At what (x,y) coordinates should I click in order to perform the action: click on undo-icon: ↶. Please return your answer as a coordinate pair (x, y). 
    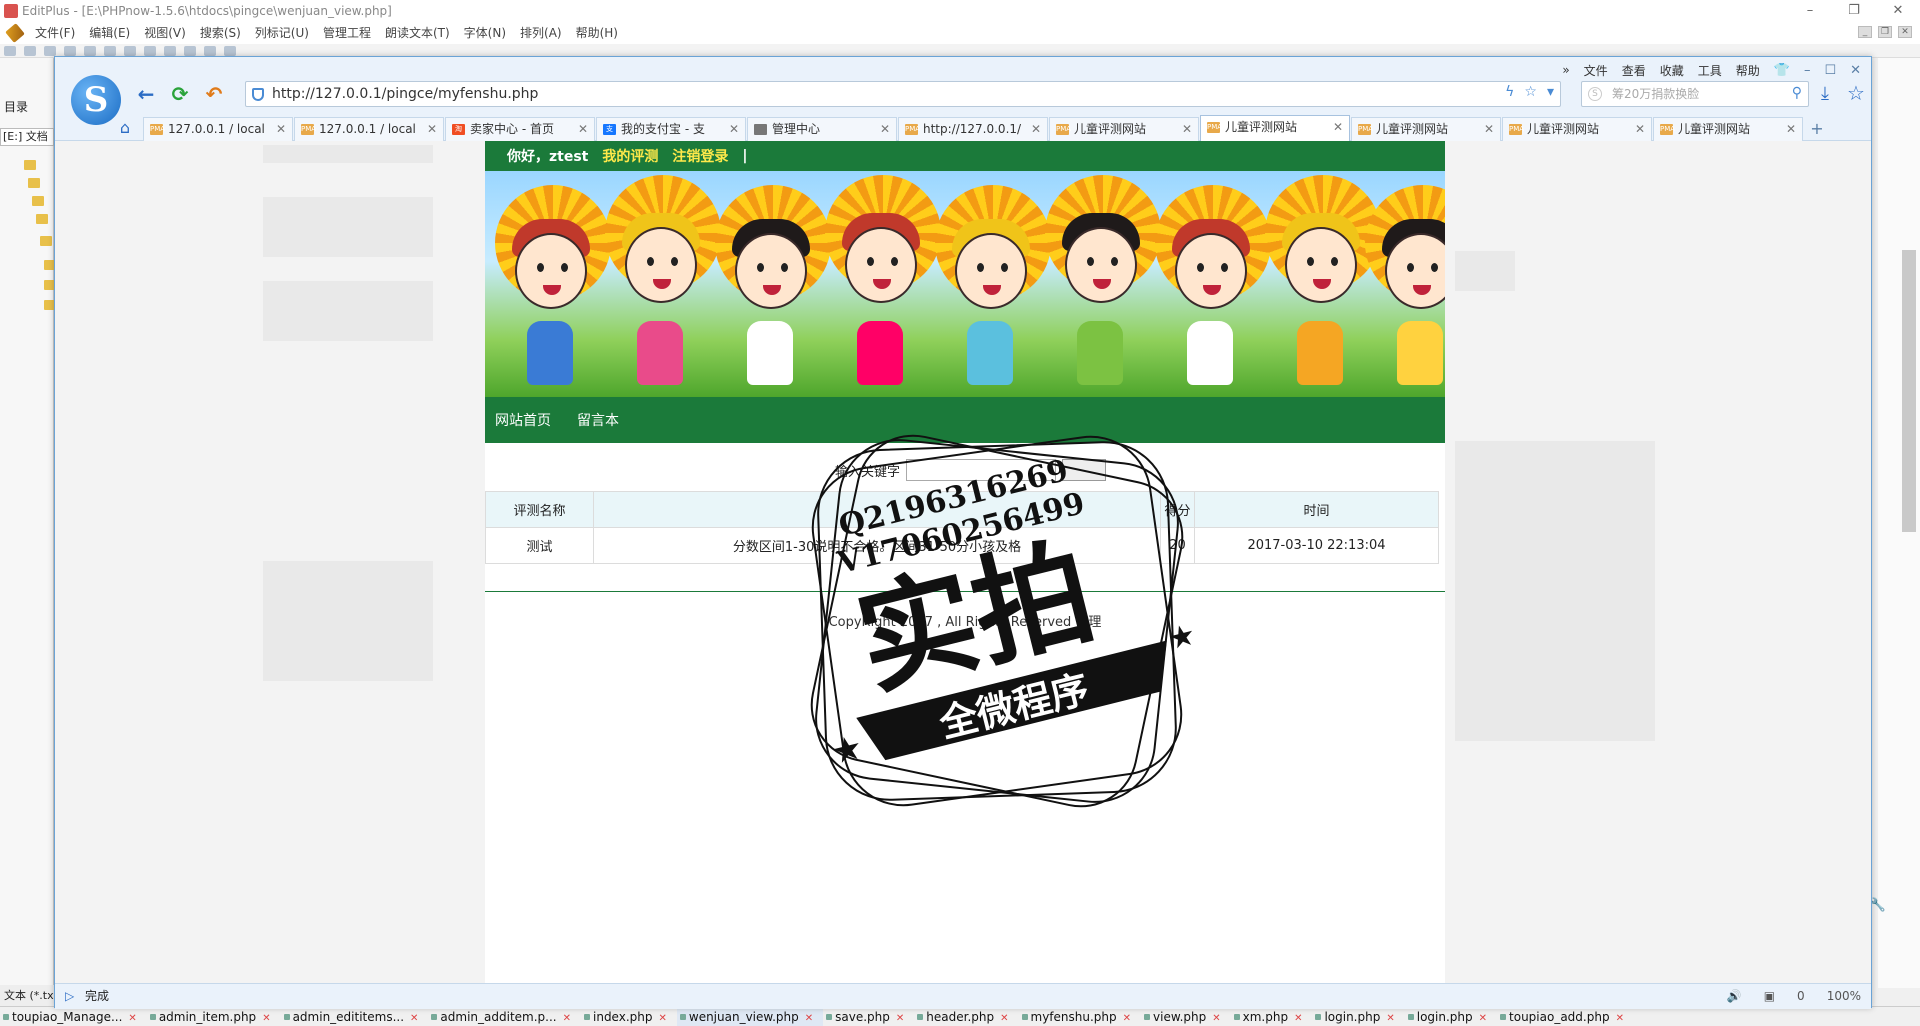
    Looking at the image, I should click on (214, 94).